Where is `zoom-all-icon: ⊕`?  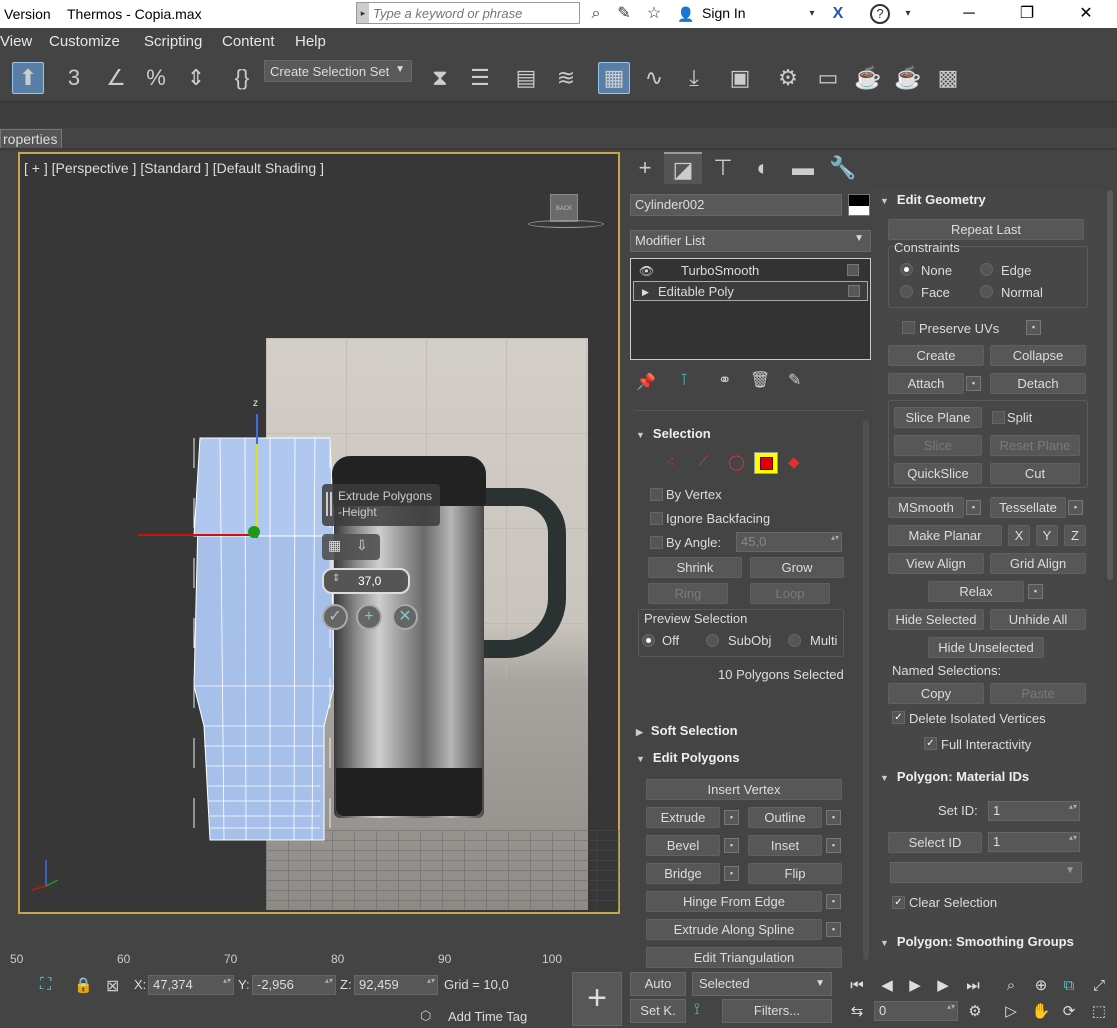 zoom-all-icon: ⊕ is located at coordinates (1041, 986).